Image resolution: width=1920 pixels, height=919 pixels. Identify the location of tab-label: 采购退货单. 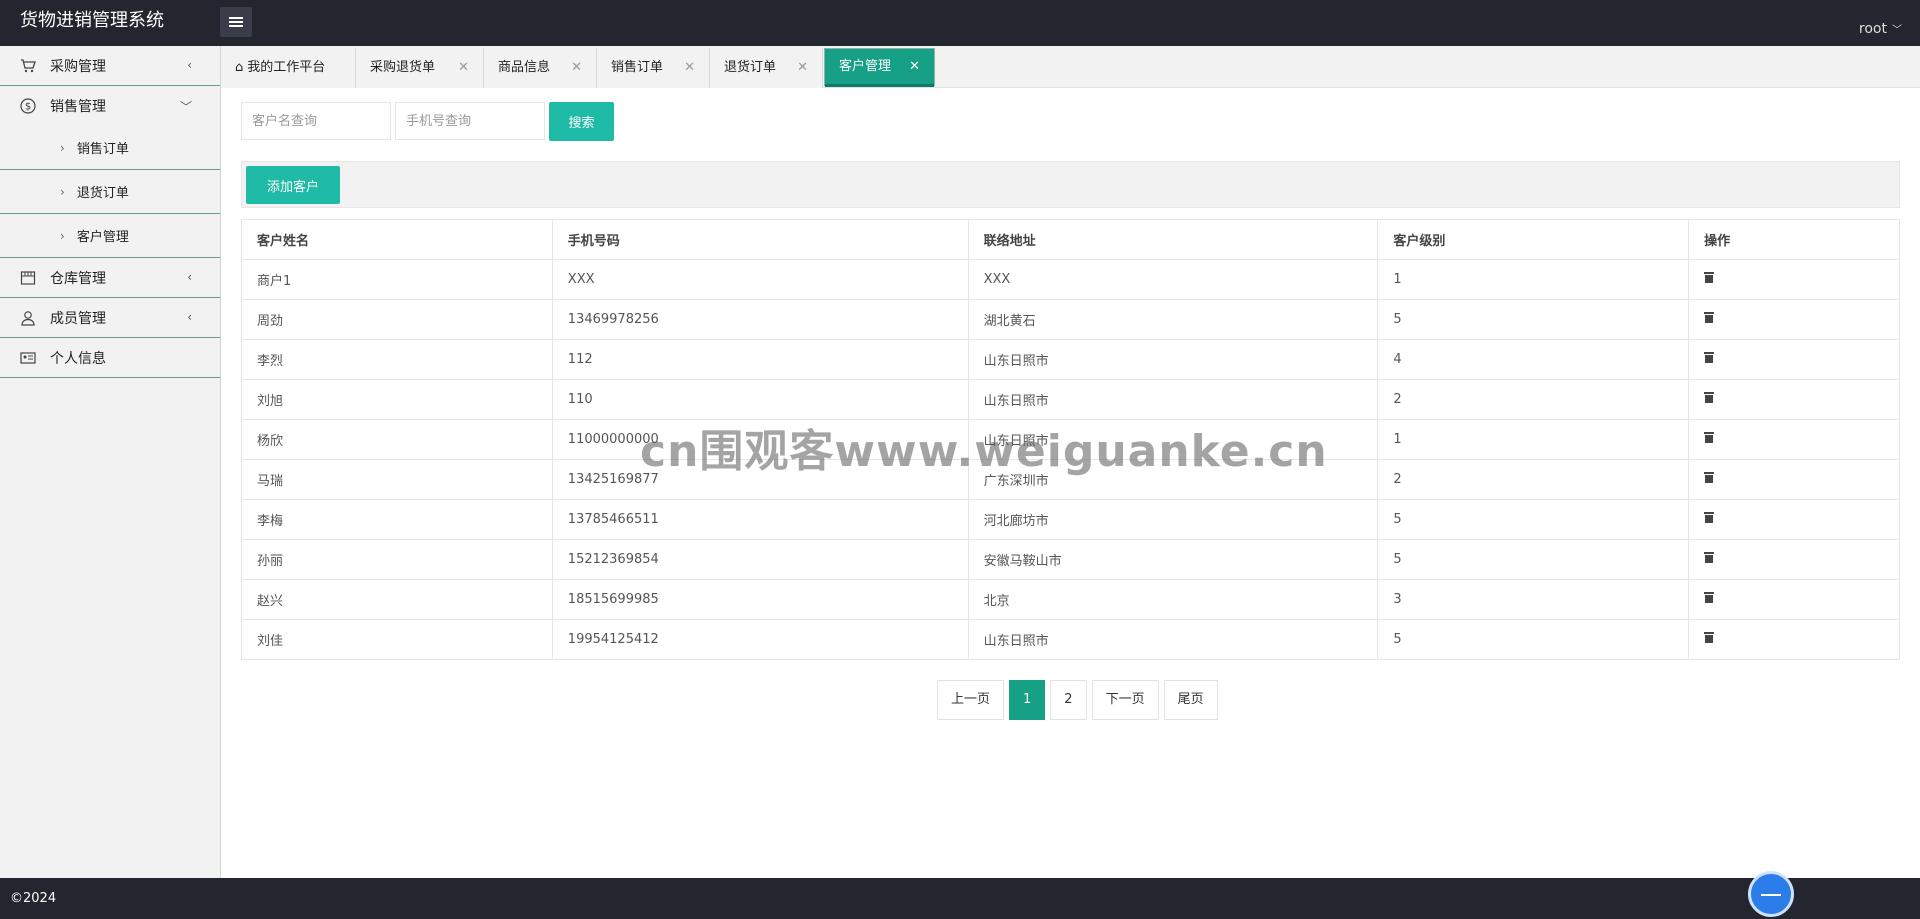
(403, 67).